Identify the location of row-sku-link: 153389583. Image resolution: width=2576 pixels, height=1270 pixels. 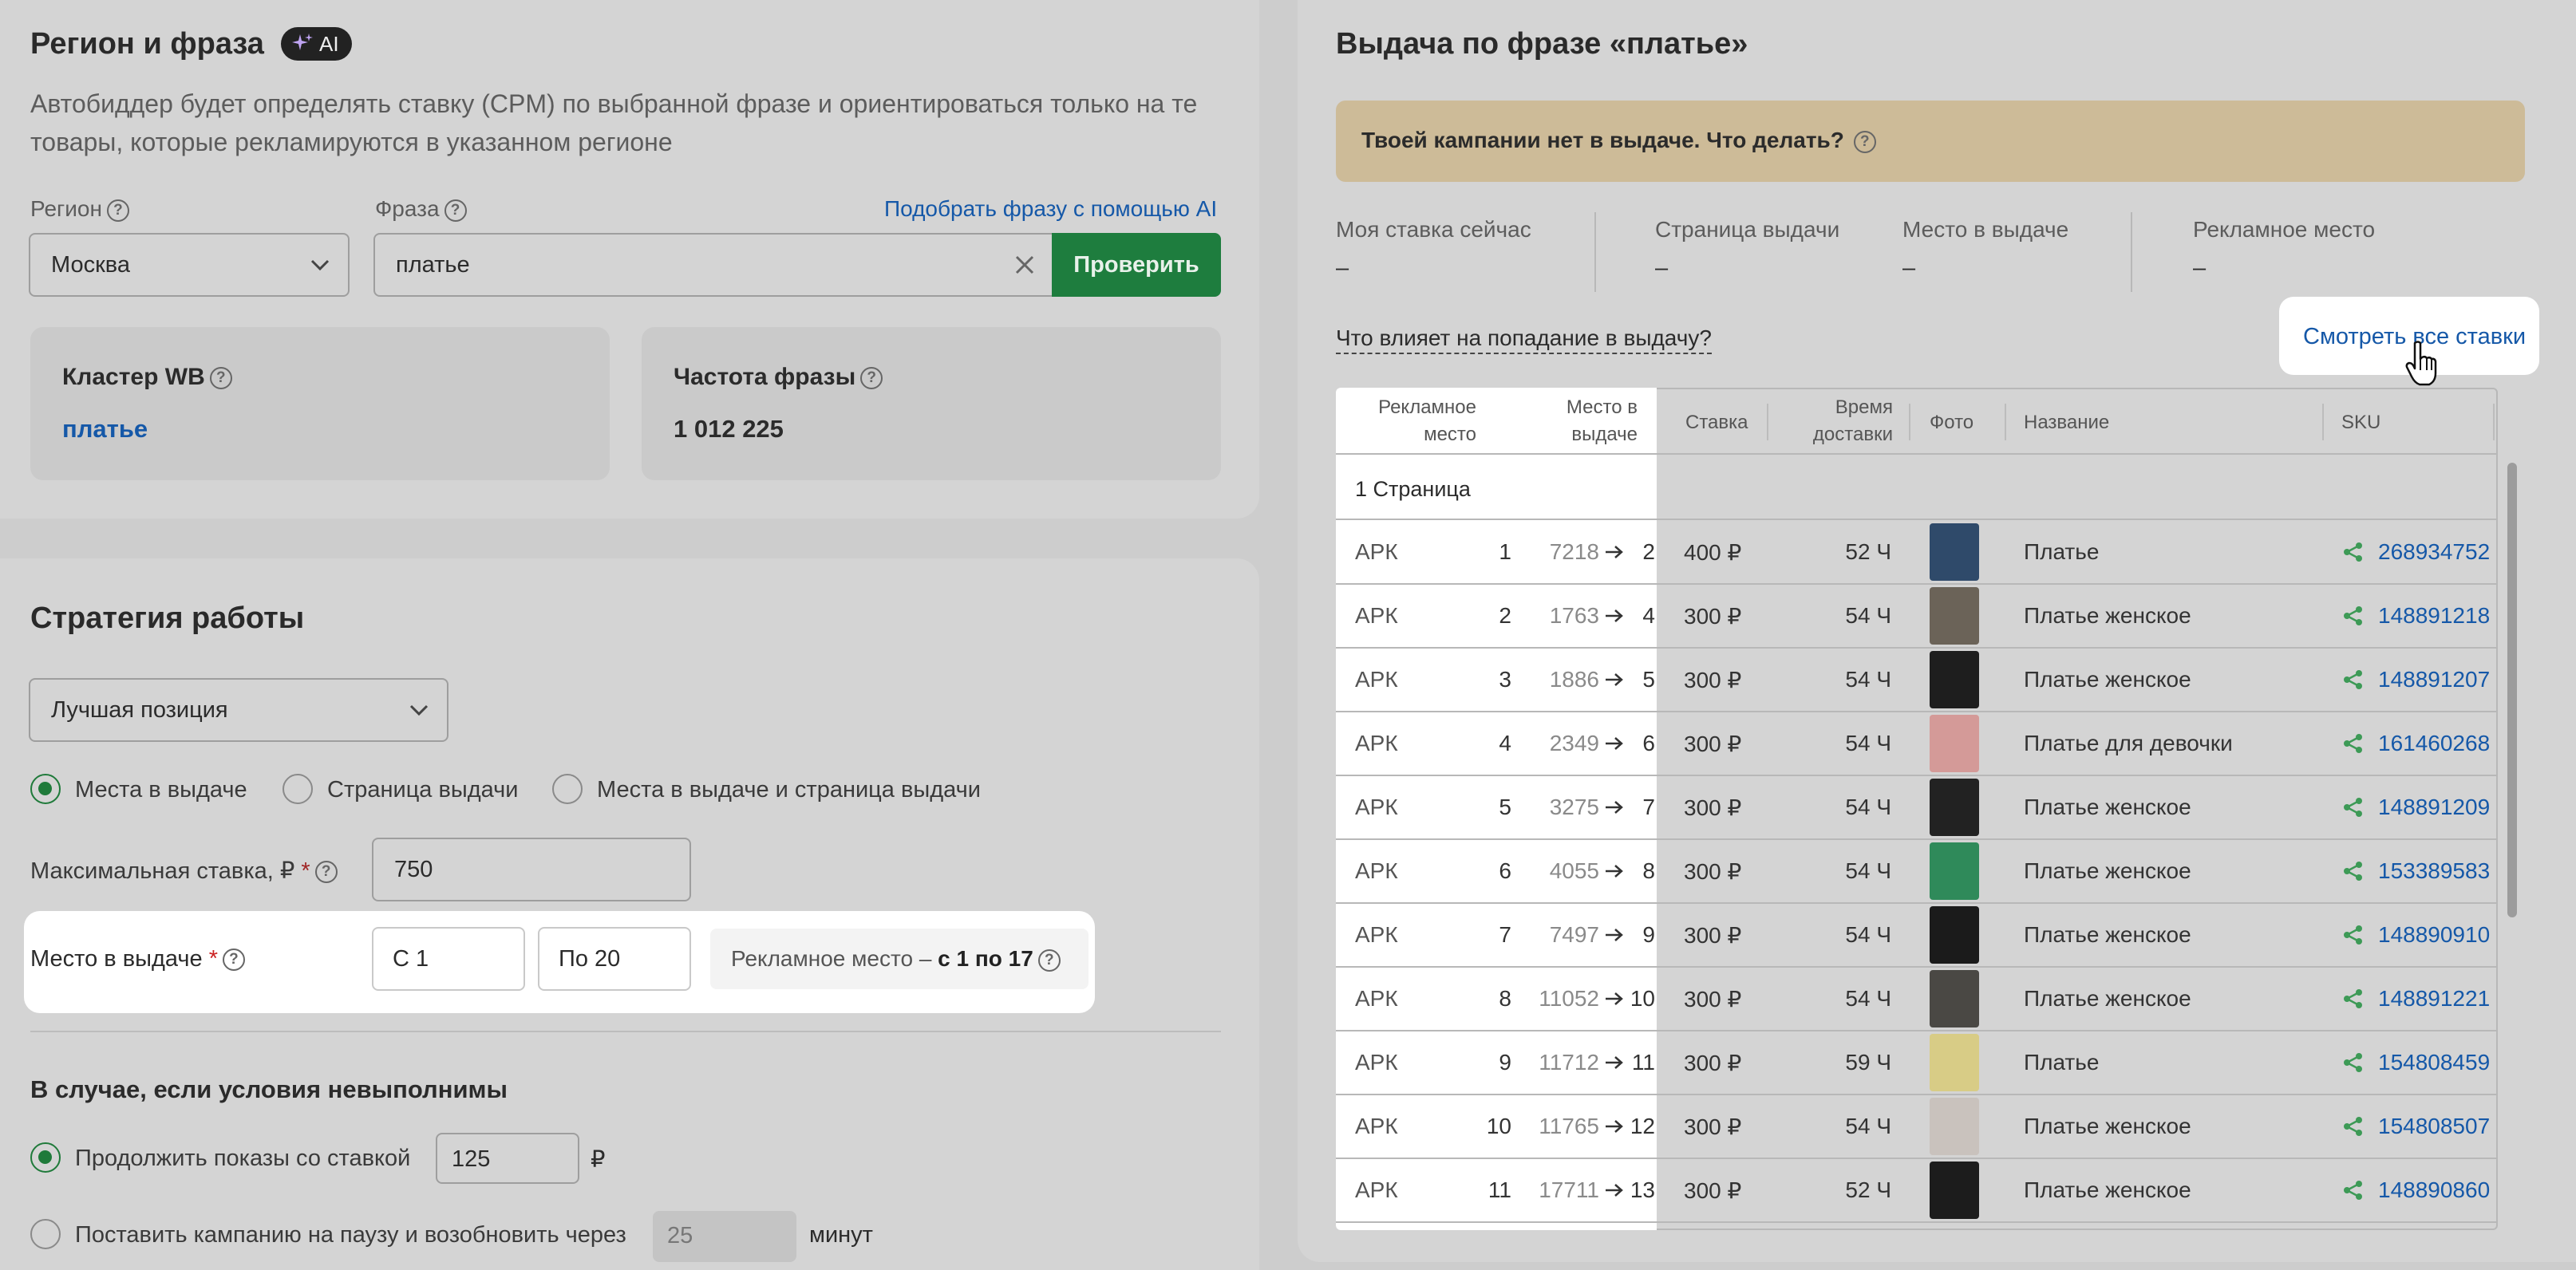
(2419, 871).